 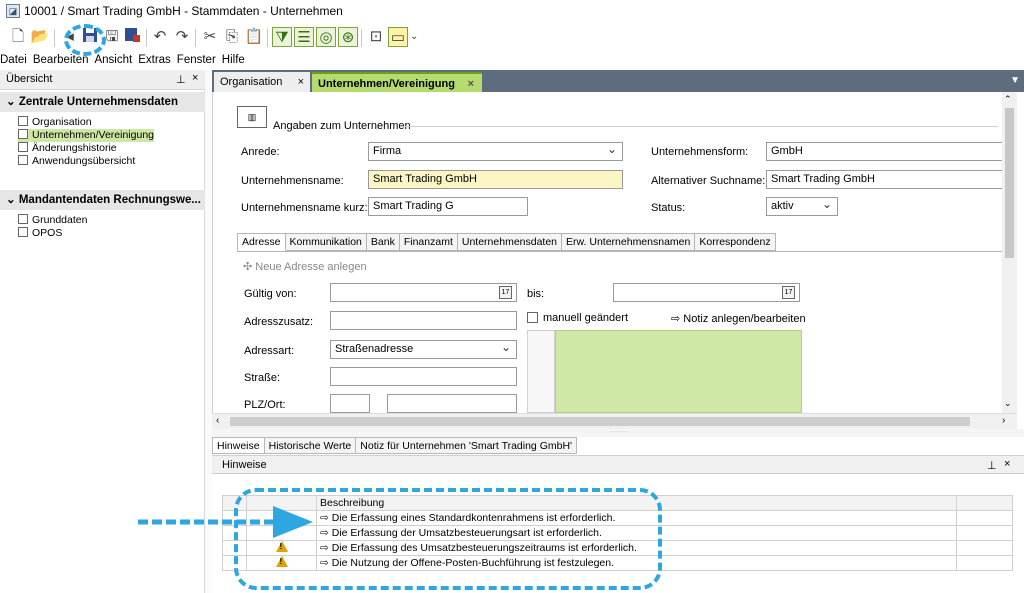 What do you see at coordinates (423, 349) in the screenshot?
I see `adressart-select: Straßenadresse` at bounding box center [423, 349].